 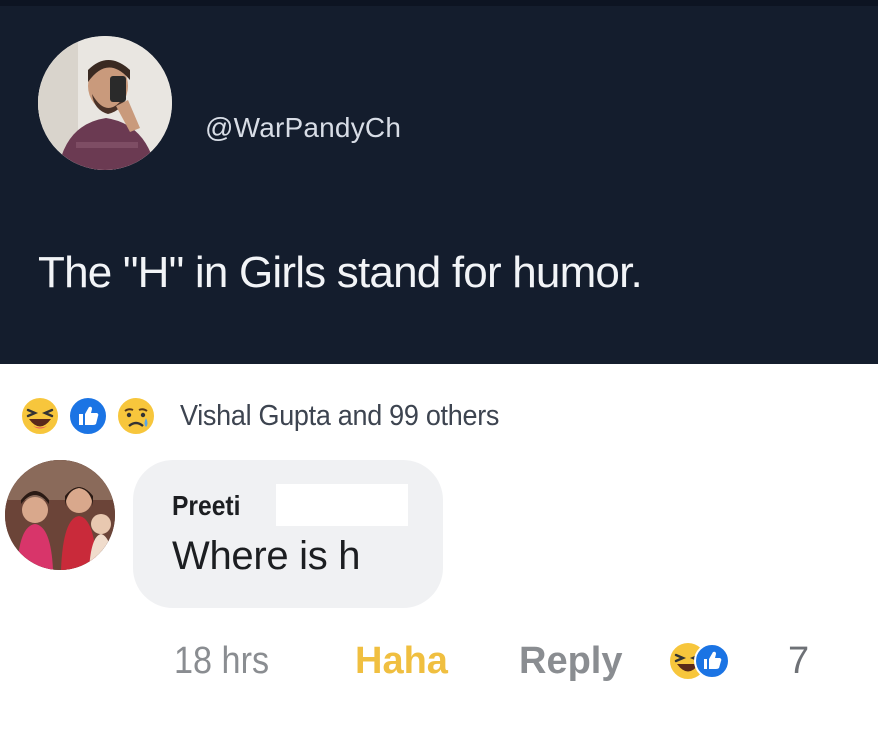 What do you see at coordinates (570, 661) in the screenshot?
I see `reply-button: Reply` at bounding box center [570, 661].